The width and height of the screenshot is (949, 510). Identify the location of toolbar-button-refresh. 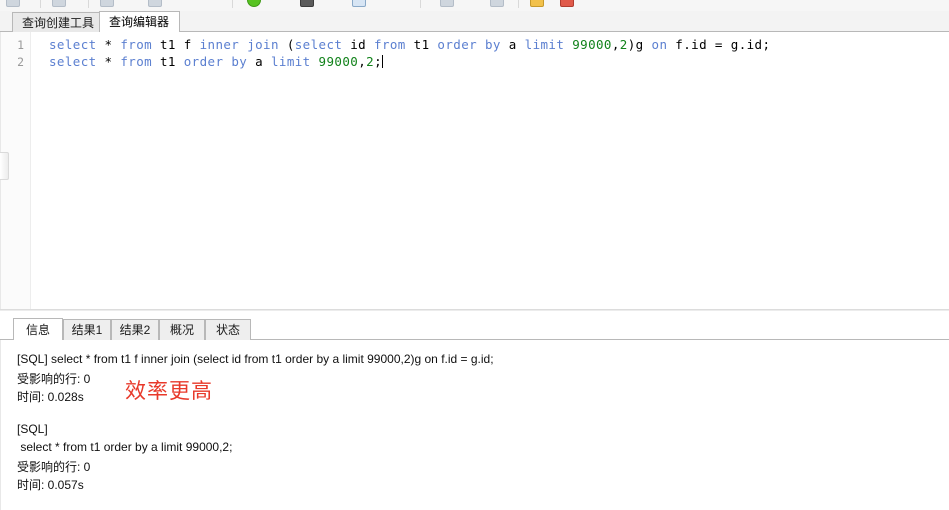
(498, 4).